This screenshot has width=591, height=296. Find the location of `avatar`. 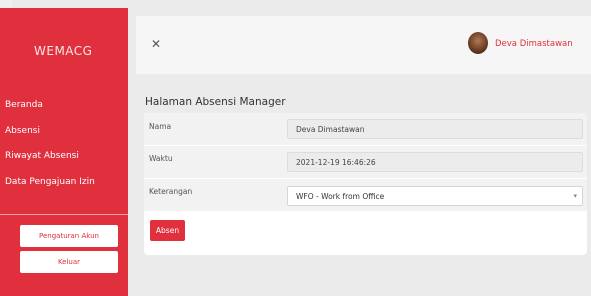

avatar is located at coordinates (478, 43).